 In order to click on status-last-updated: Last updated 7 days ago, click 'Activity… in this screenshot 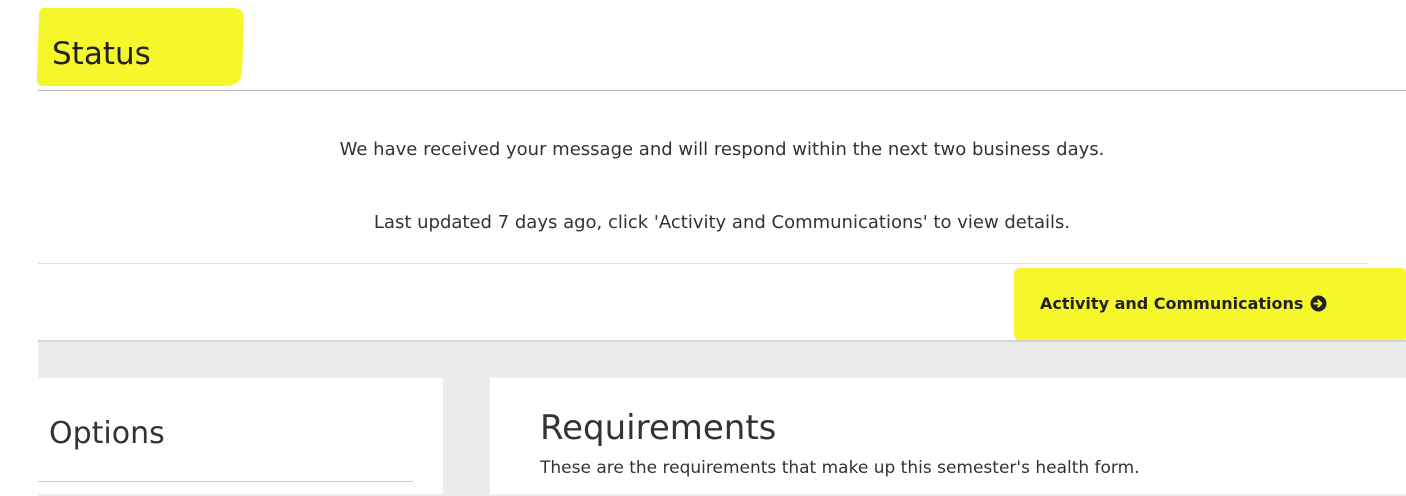, I will do `click(722, 222)`.